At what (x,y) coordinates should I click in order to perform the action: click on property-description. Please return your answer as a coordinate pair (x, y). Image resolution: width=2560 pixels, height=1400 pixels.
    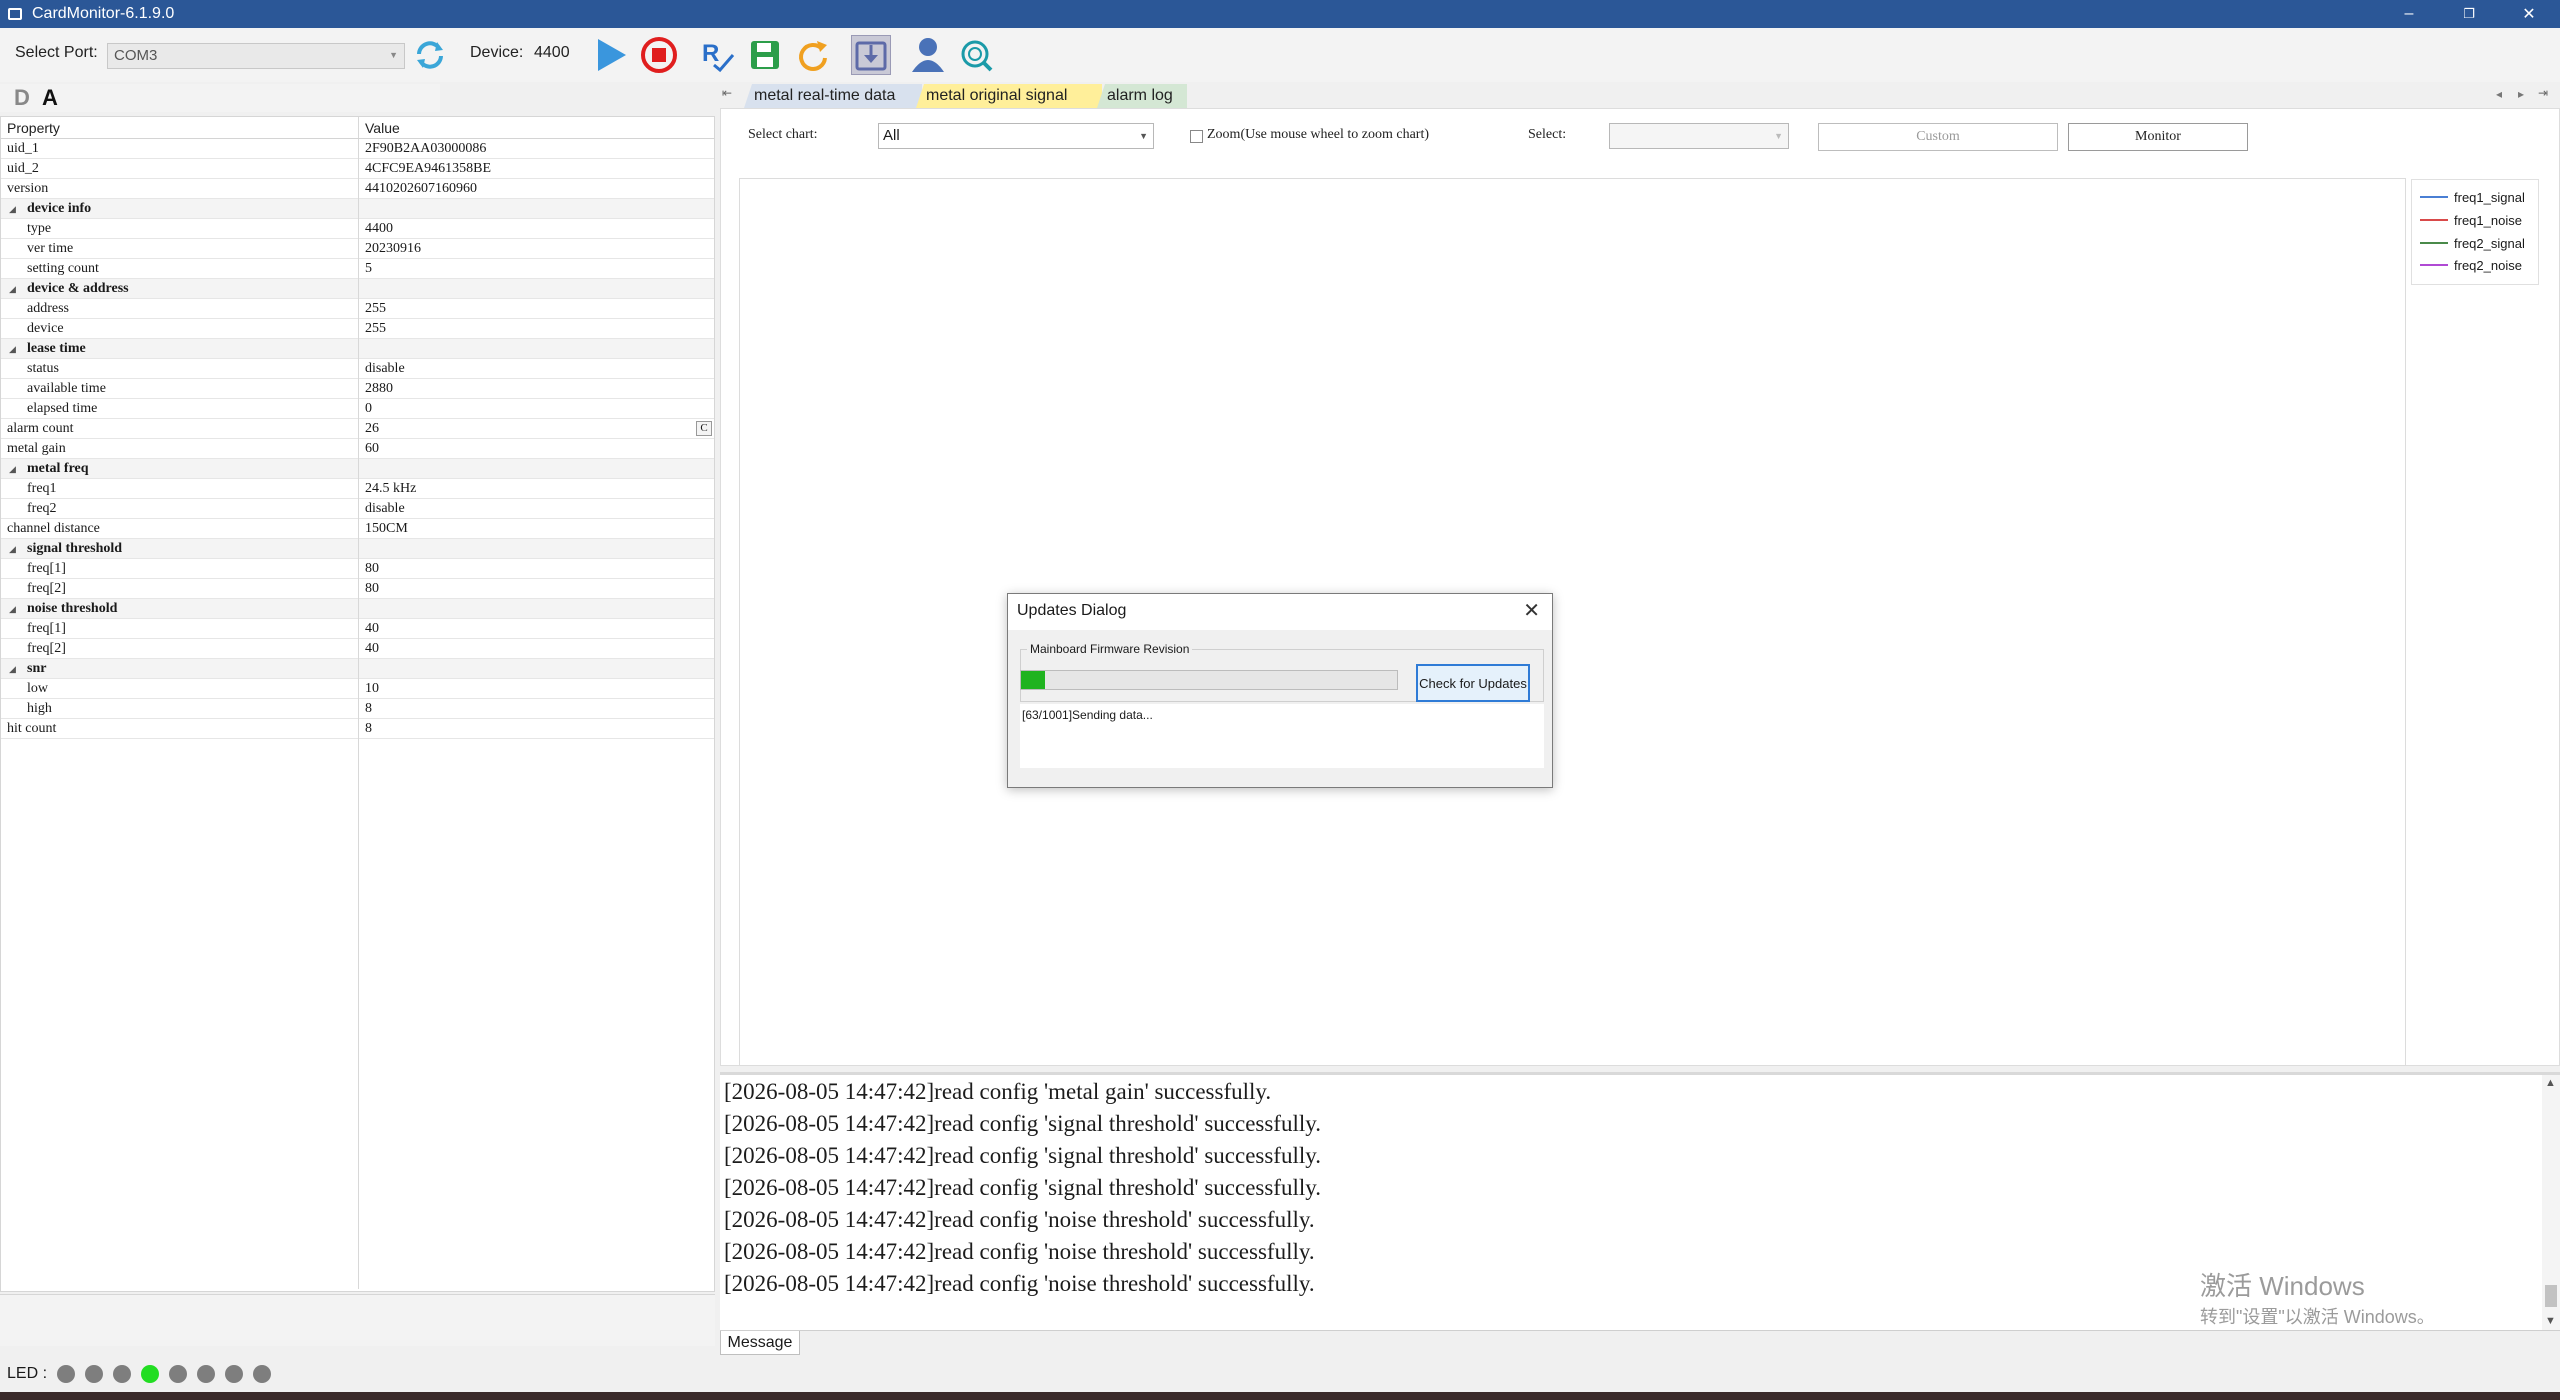
    Looking at the image, I should click on (357, 1320).